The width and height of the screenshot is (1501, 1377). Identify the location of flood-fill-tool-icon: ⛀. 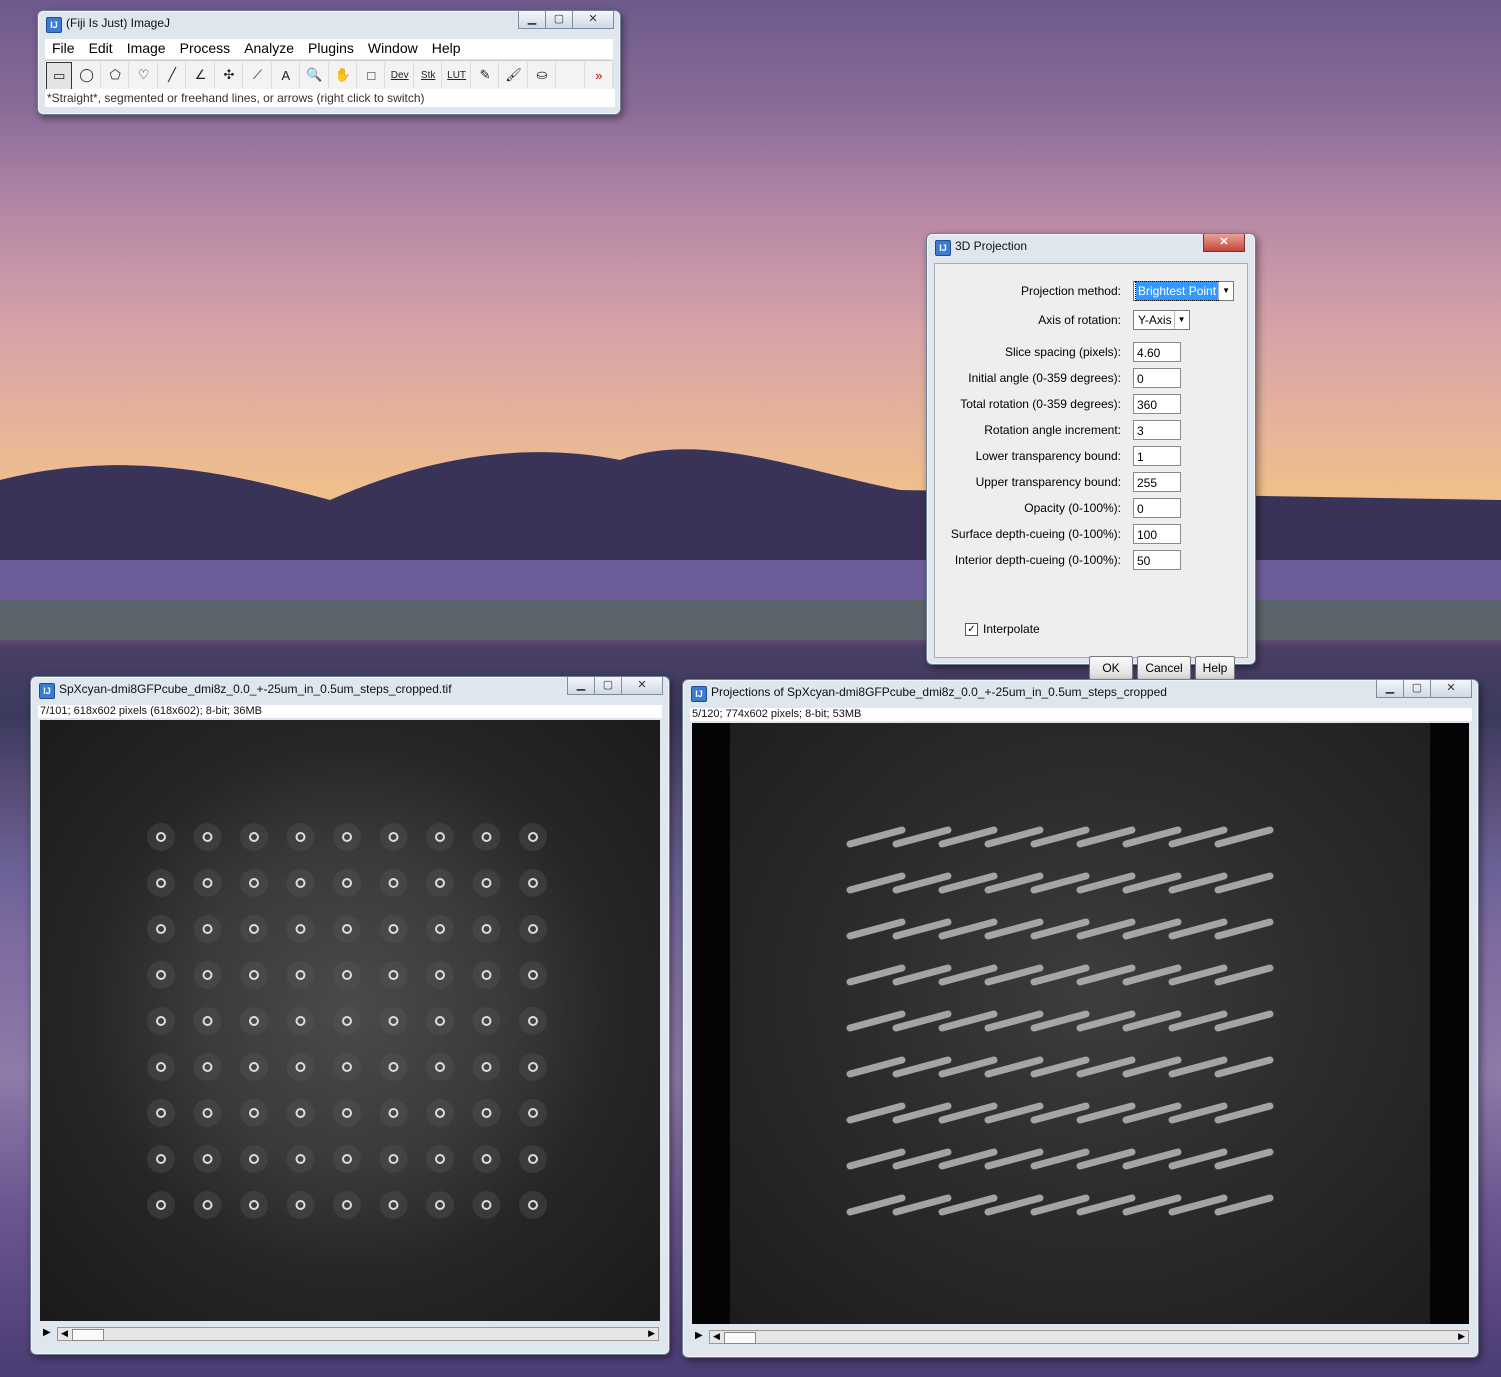
(543, 75).